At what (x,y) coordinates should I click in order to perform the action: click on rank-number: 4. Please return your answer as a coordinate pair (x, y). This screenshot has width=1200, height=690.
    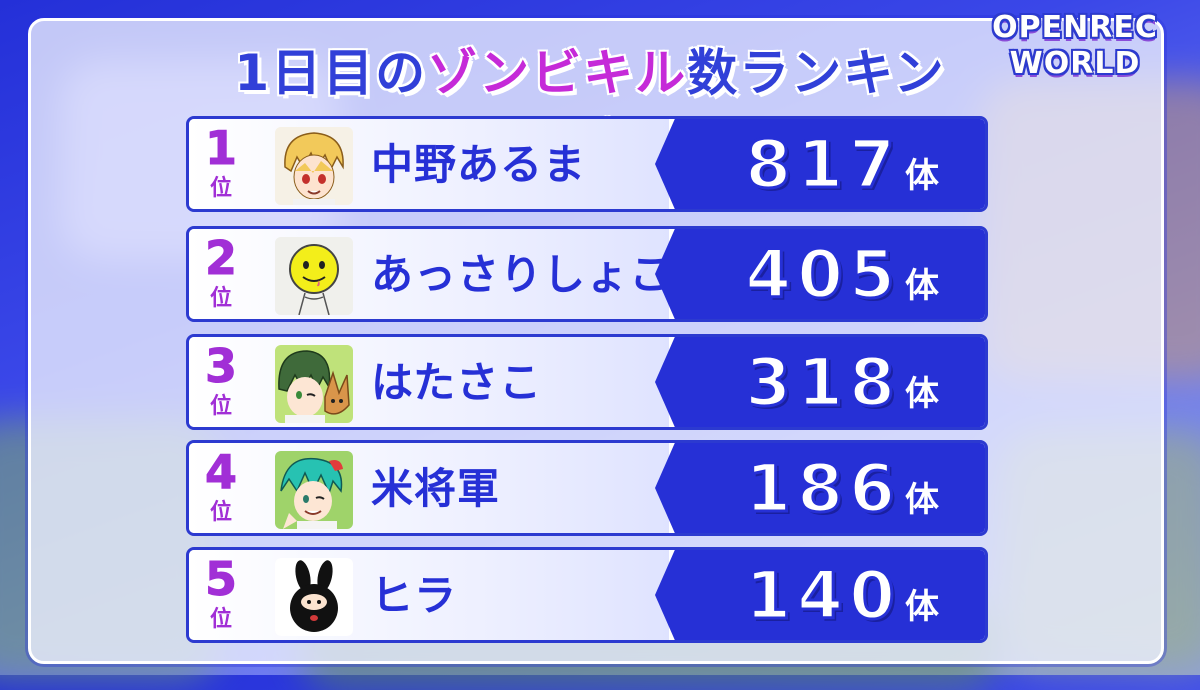
    Looking at the image, I should click on (220, 472).